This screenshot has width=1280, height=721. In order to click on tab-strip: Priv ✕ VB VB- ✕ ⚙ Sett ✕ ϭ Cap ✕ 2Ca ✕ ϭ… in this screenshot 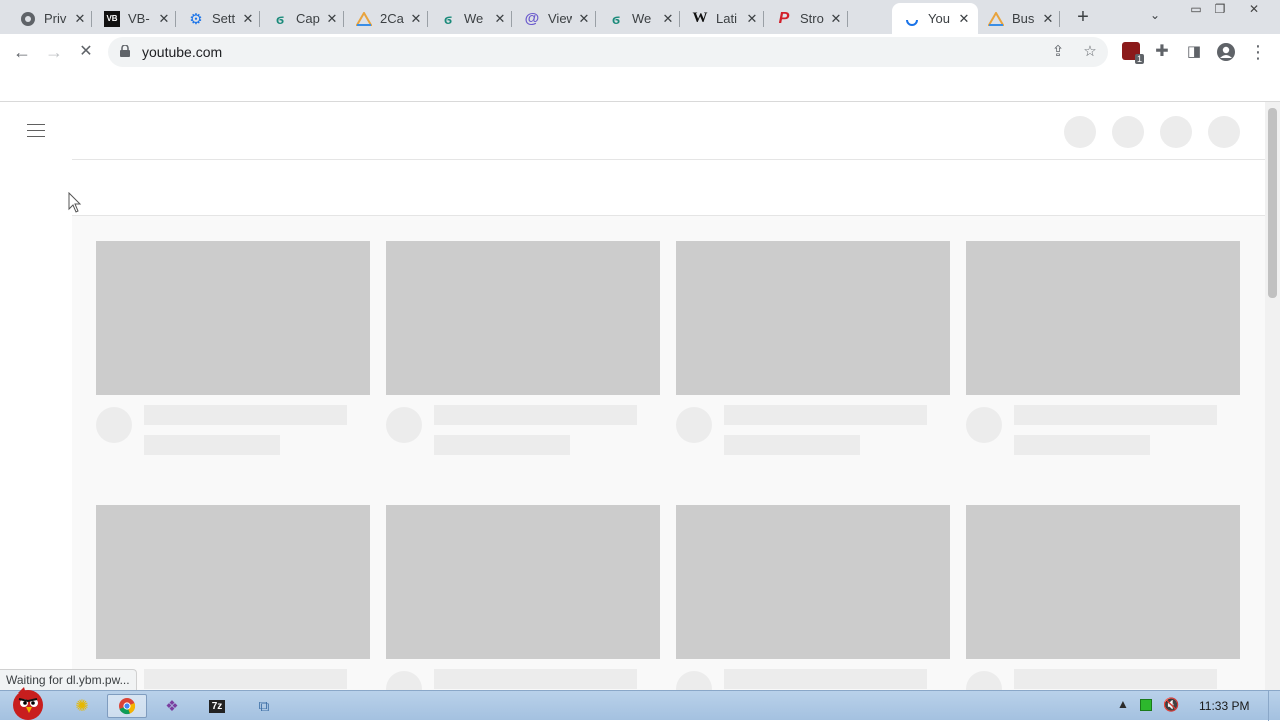, I will do `click(640, 17)`.